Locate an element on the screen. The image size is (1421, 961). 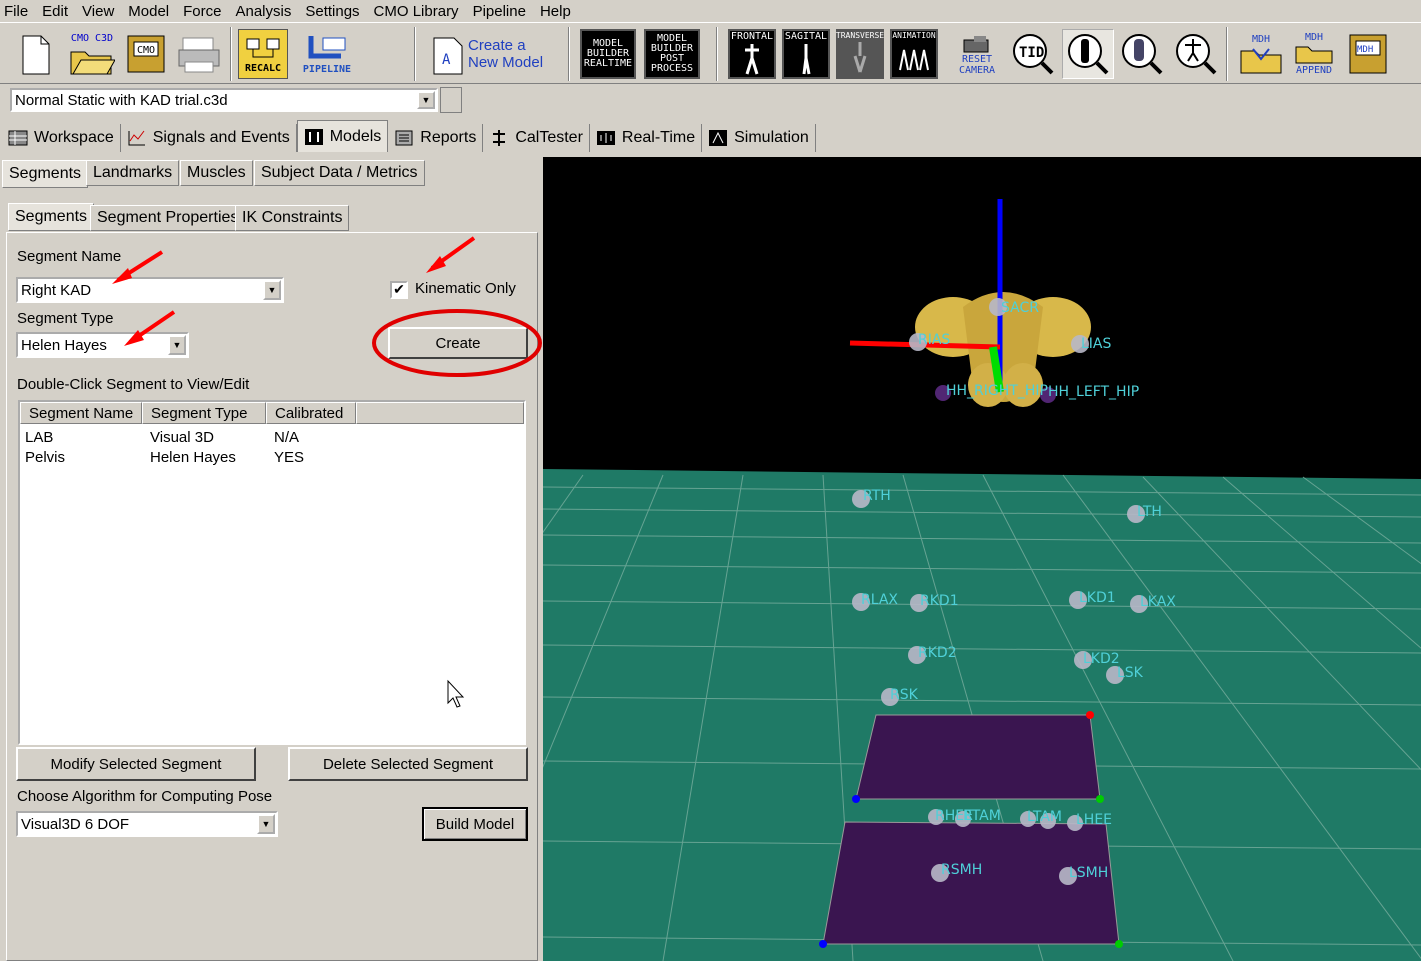
animation-button: ANIMATION is located at coordinates (914, 54).